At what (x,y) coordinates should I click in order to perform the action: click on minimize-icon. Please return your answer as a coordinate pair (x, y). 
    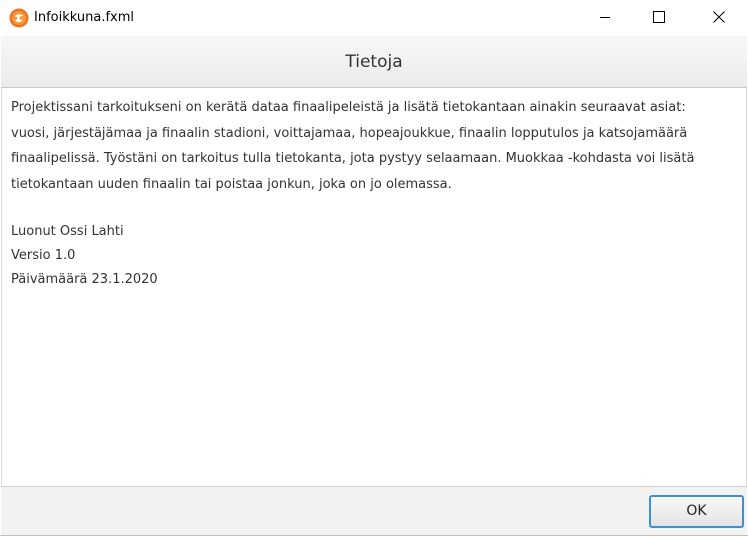
    Looking at the image, I should click on (605, 17).